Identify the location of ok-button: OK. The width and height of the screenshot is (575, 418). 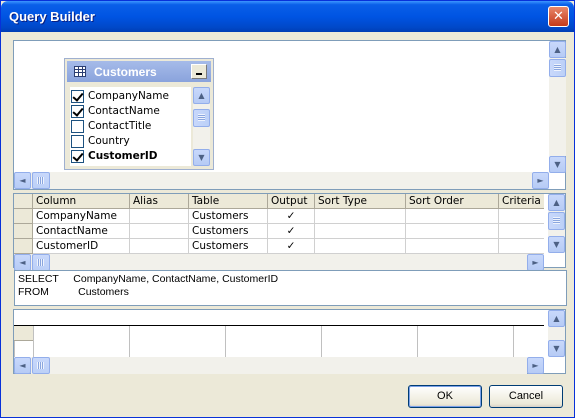
(445, 396).